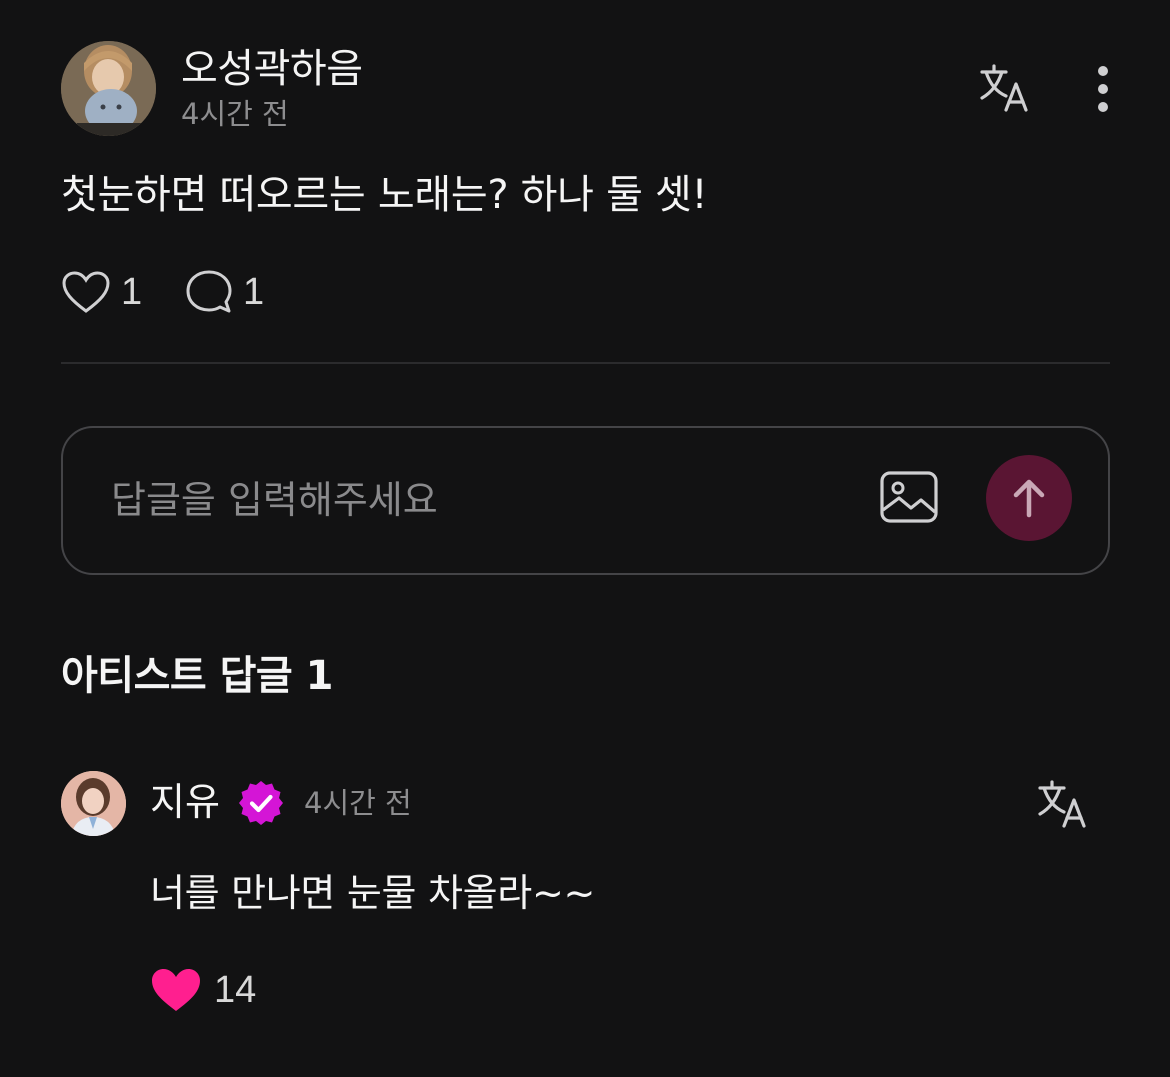 The image size is (1170, 1077). What do you see at coordinates (481, 500) in the screenshot?
I see `reply-input` at bounding box center [481, 500].